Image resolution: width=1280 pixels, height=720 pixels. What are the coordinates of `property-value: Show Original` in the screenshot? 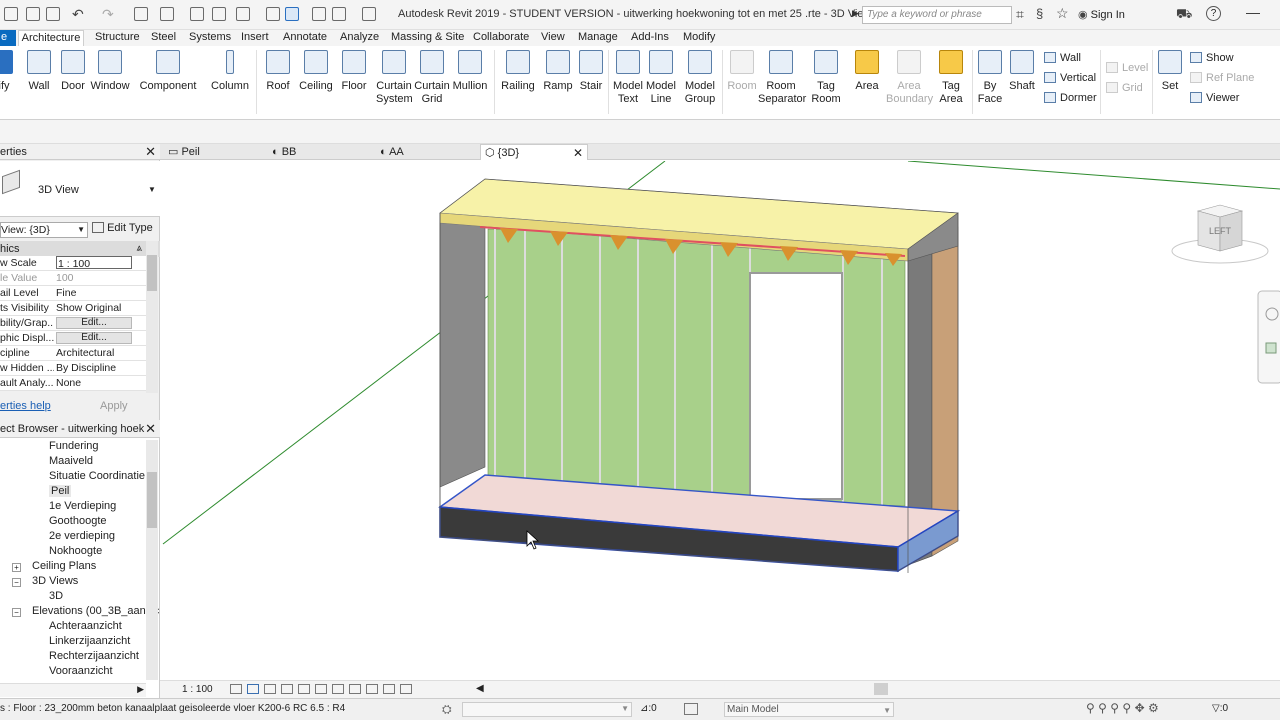 It's located at (100, 308).